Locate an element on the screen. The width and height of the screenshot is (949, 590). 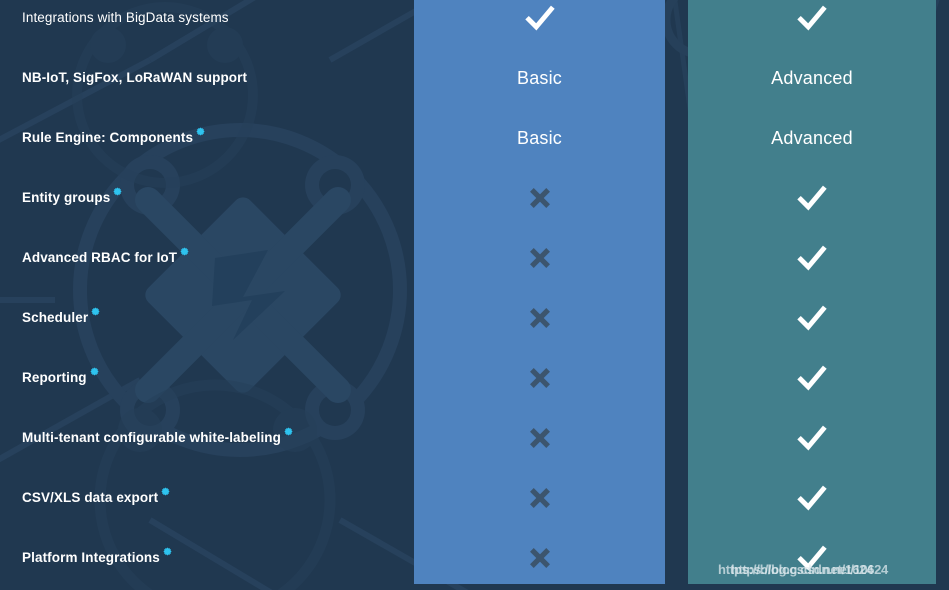
table-row: CSV/XLS data export is located at coordinates (474, 498).